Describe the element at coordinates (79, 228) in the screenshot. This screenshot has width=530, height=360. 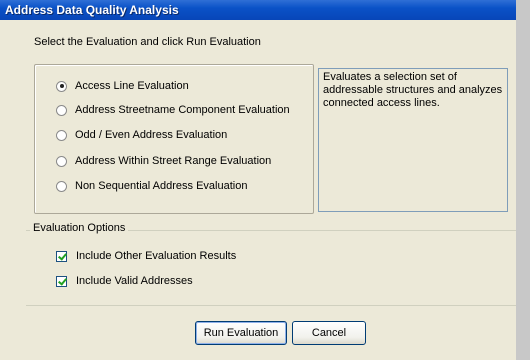
I see `group-label: Evaluation Options` at that location.